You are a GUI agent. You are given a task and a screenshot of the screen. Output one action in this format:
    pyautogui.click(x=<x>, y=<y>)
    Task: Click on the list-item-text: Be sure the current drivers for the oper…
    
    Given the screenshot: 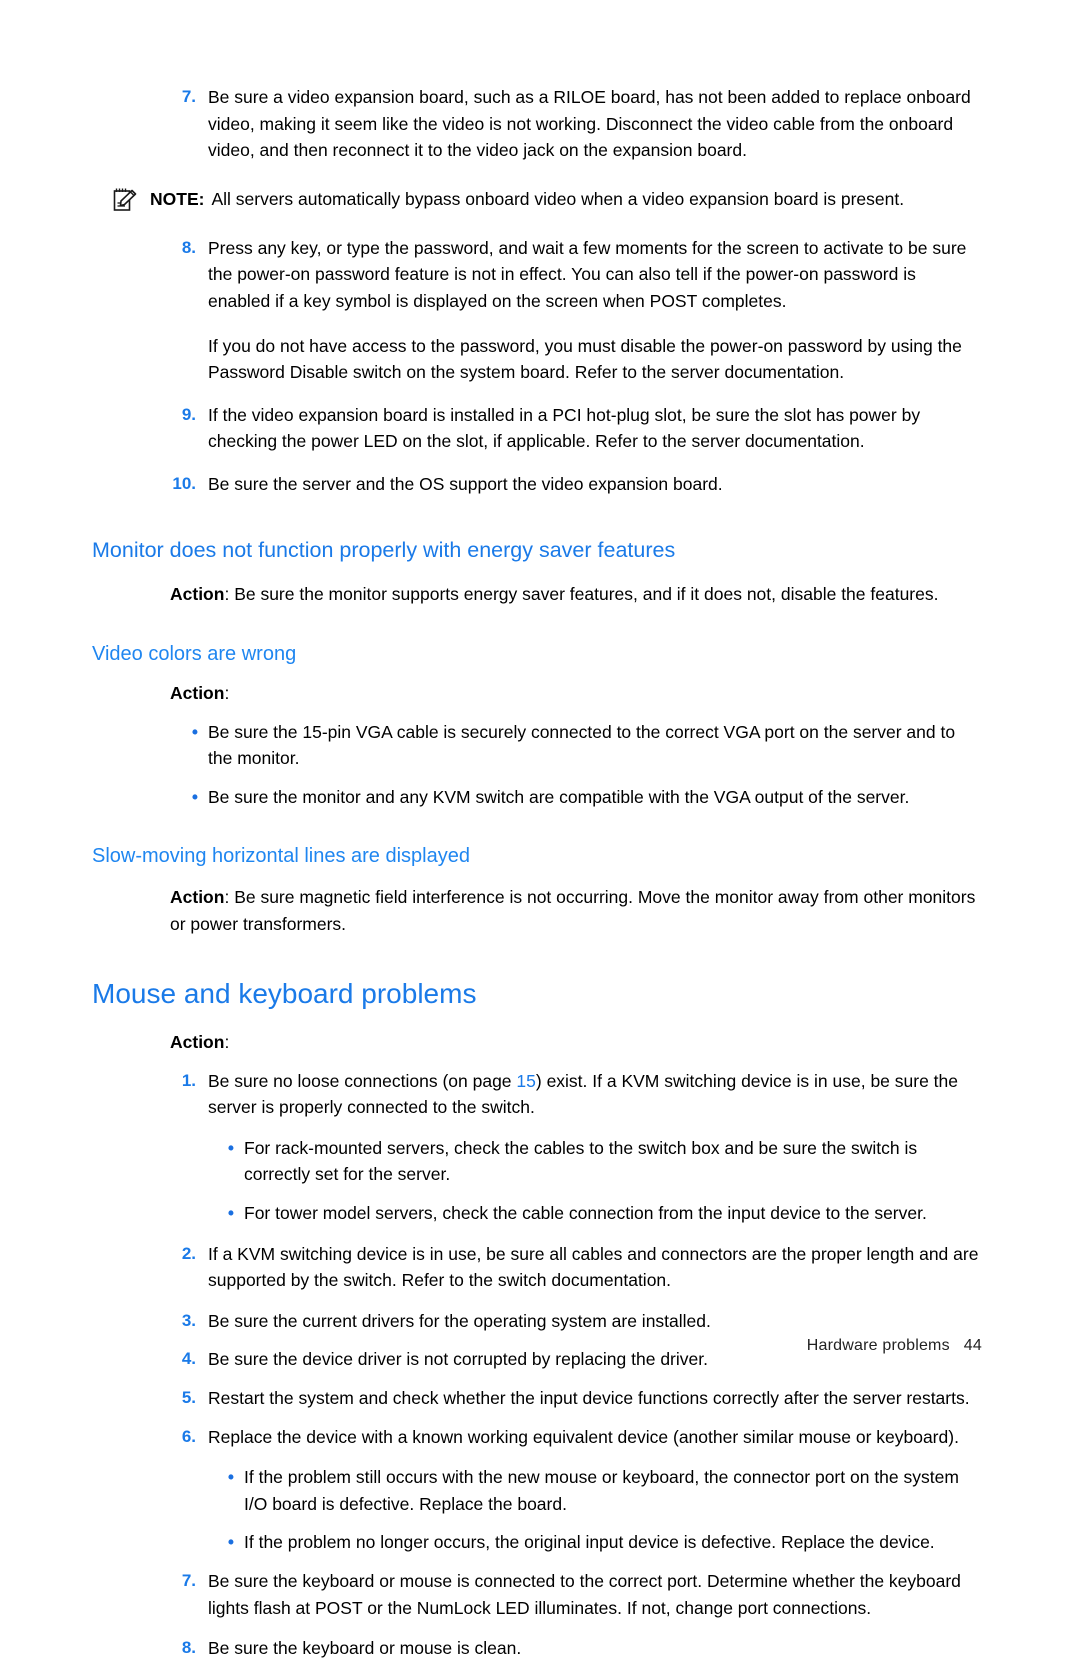 What is the action you would take?
    pyautogui.click(x=459, y=1320)
    